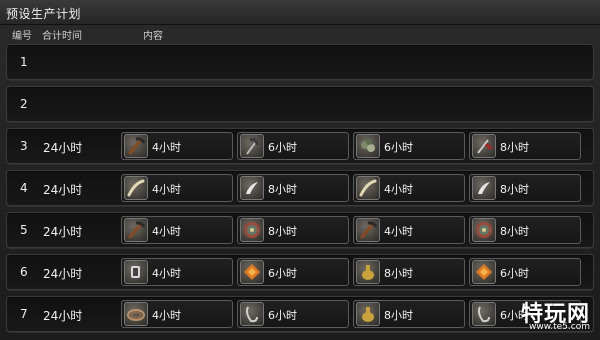 This screenshot has height=340, width=600. Describe the element at coordinates (300, 104) in the screenshot. I see `plan-row: 2` at that location.